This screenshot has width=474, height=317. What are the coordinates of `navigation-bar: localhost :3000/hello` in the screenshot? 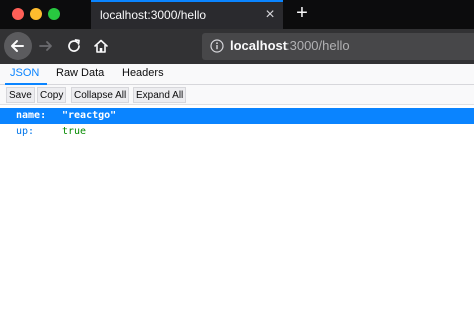 It's located at (237, 46).